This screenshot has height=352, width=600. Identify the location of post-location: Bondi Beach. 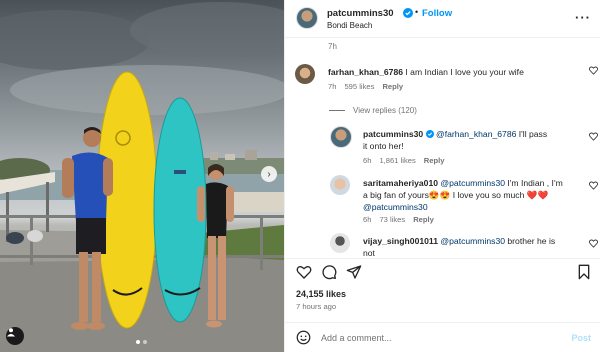
(349, 25).